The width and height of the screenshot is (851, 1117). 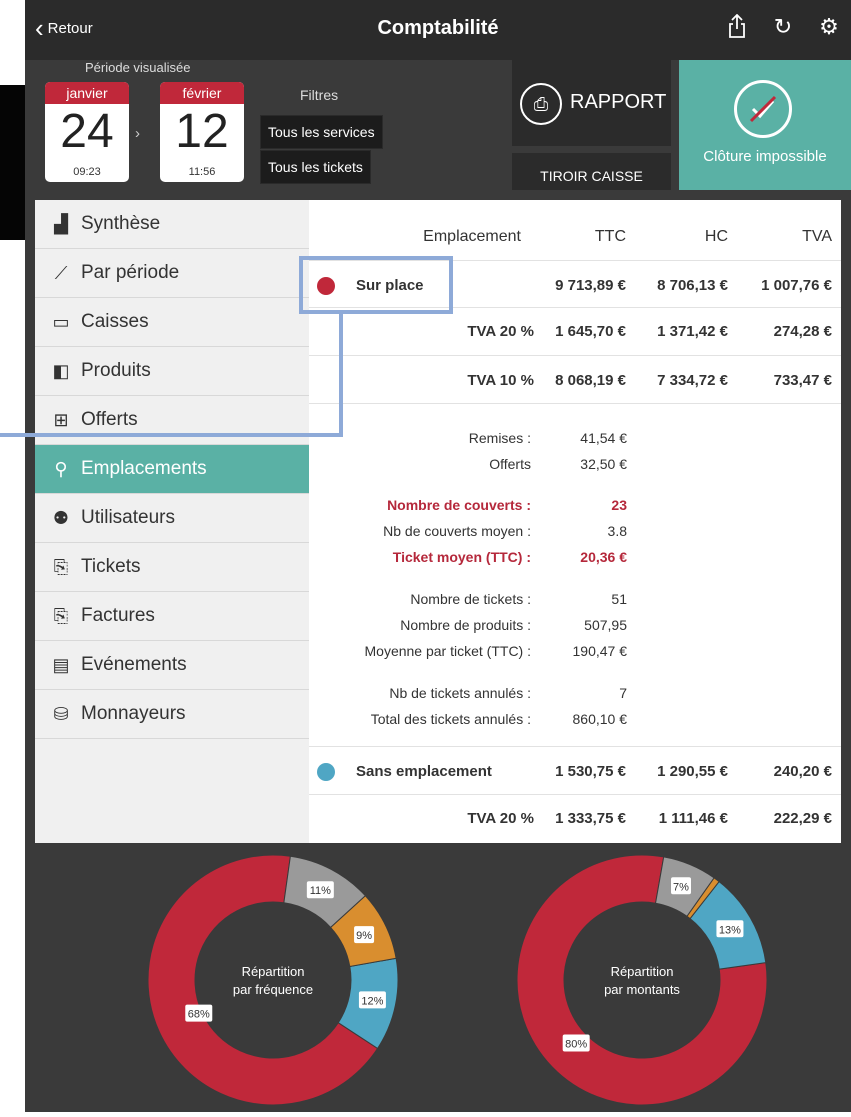 What do you see at coordinates (172, 420) in the screenshot?
I see `sidebar-item-offerts: ⊞ Offerts` at bounding box center [172, 420].